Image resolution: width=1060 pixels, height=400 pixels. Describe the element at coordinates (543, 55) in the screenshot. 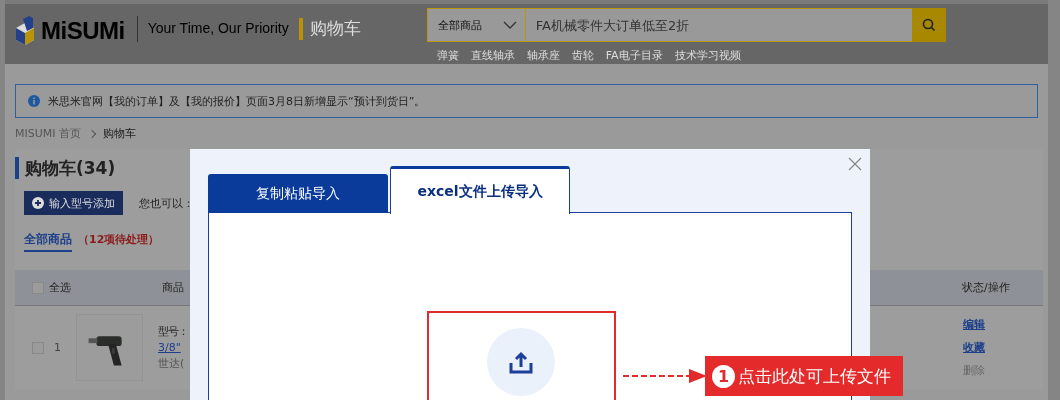

I see `quick-link: 轴承座` at that location.